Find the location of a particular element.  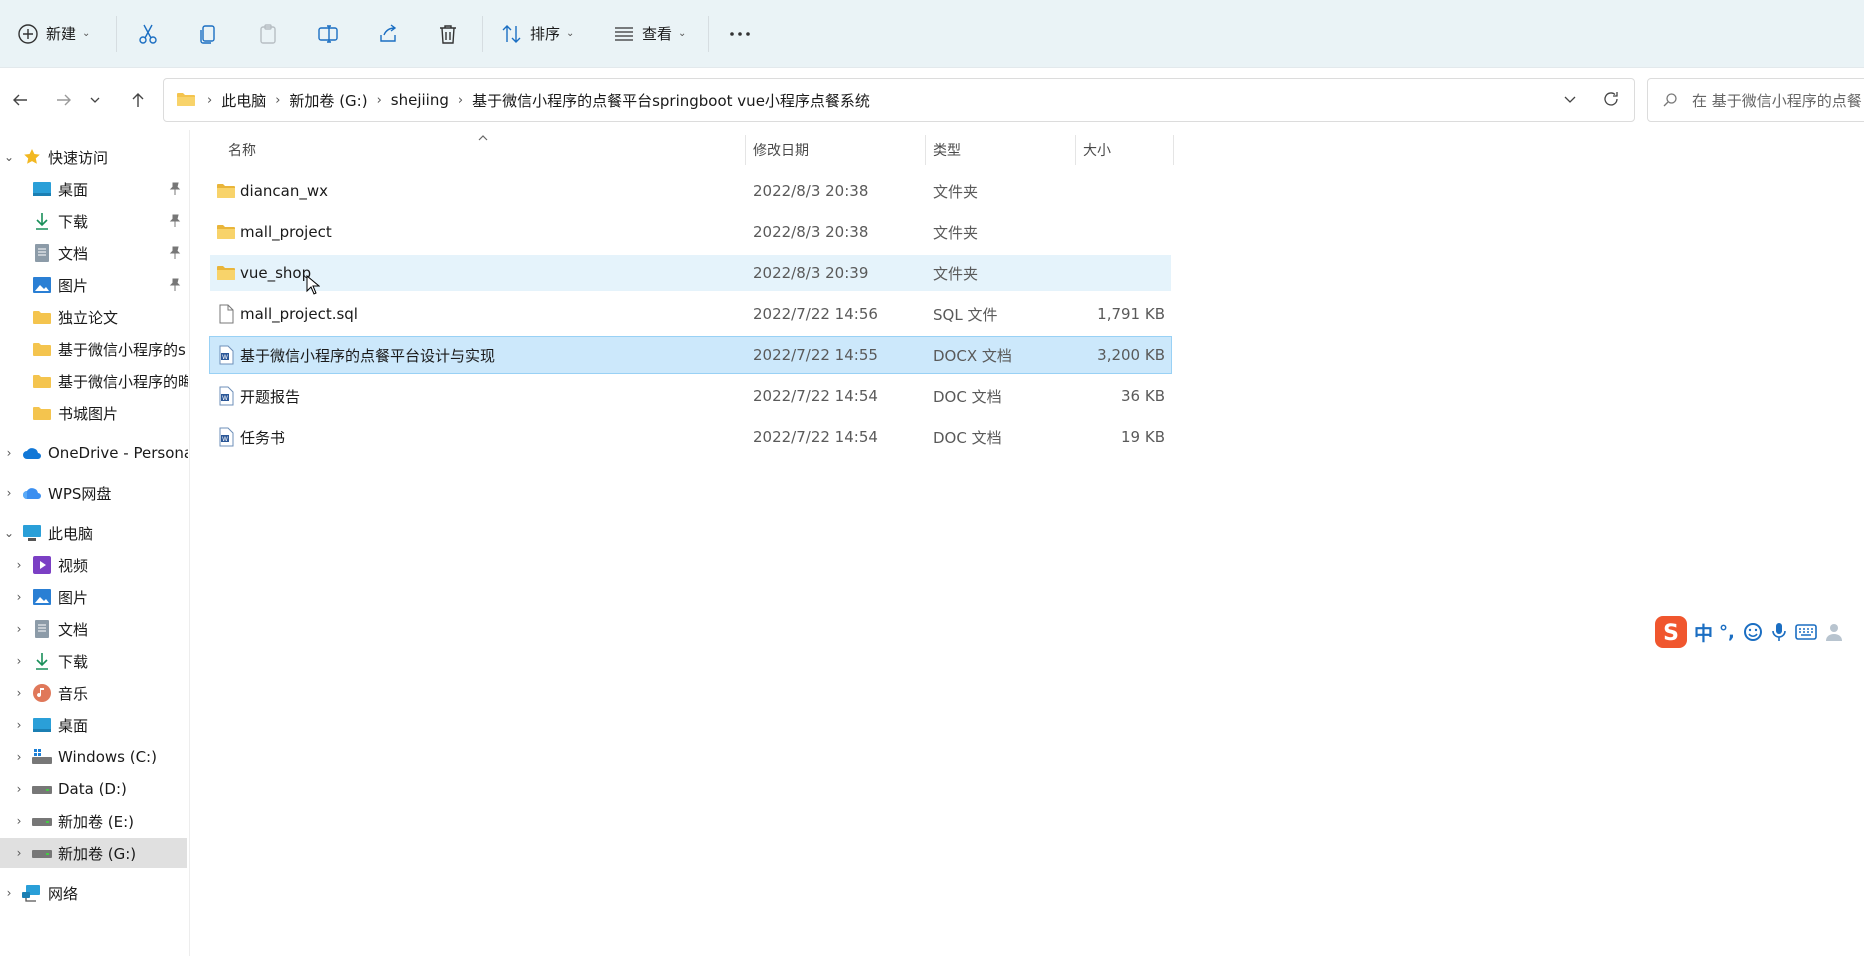

sidebar-item-wps: › WPS网盘 is located at coordinates (94, 493).